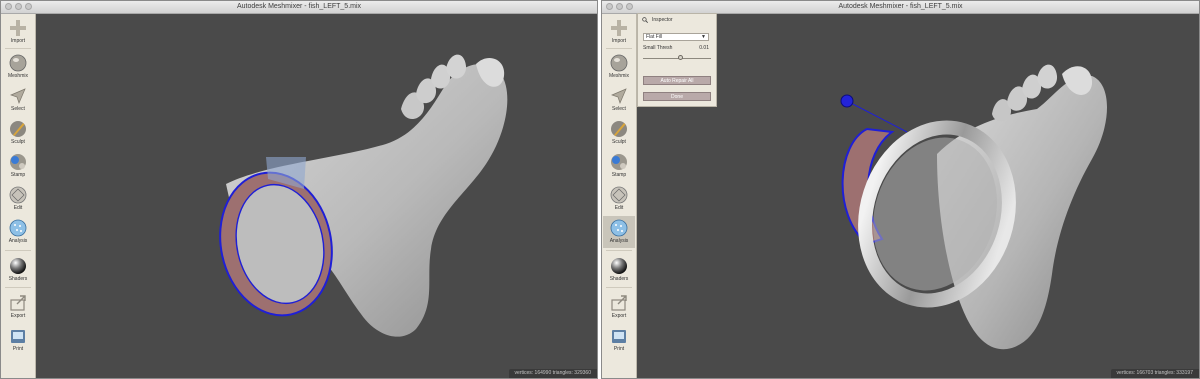  Describe the element at coordinates (703, 37) in the screenshot. I see `chevron-down-icon: ▼` at that location.